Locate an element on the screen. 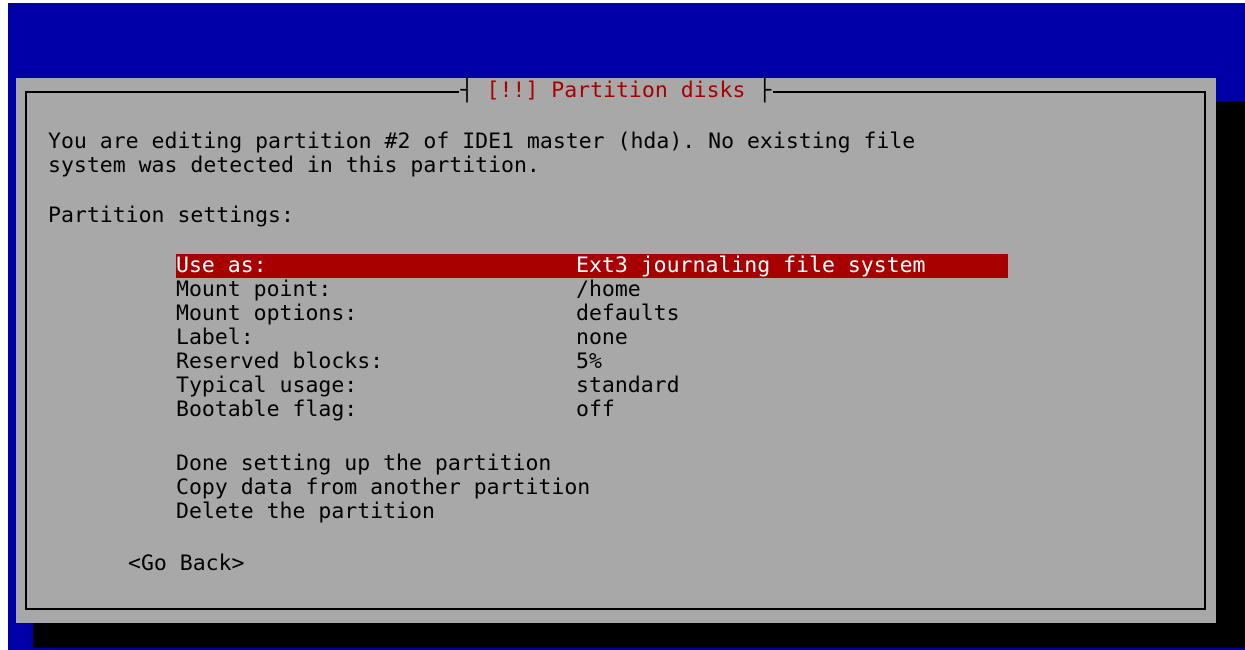  setting-row-reserved-blocks: Reserved blocks: 5% is located at coordinates (592, 362).